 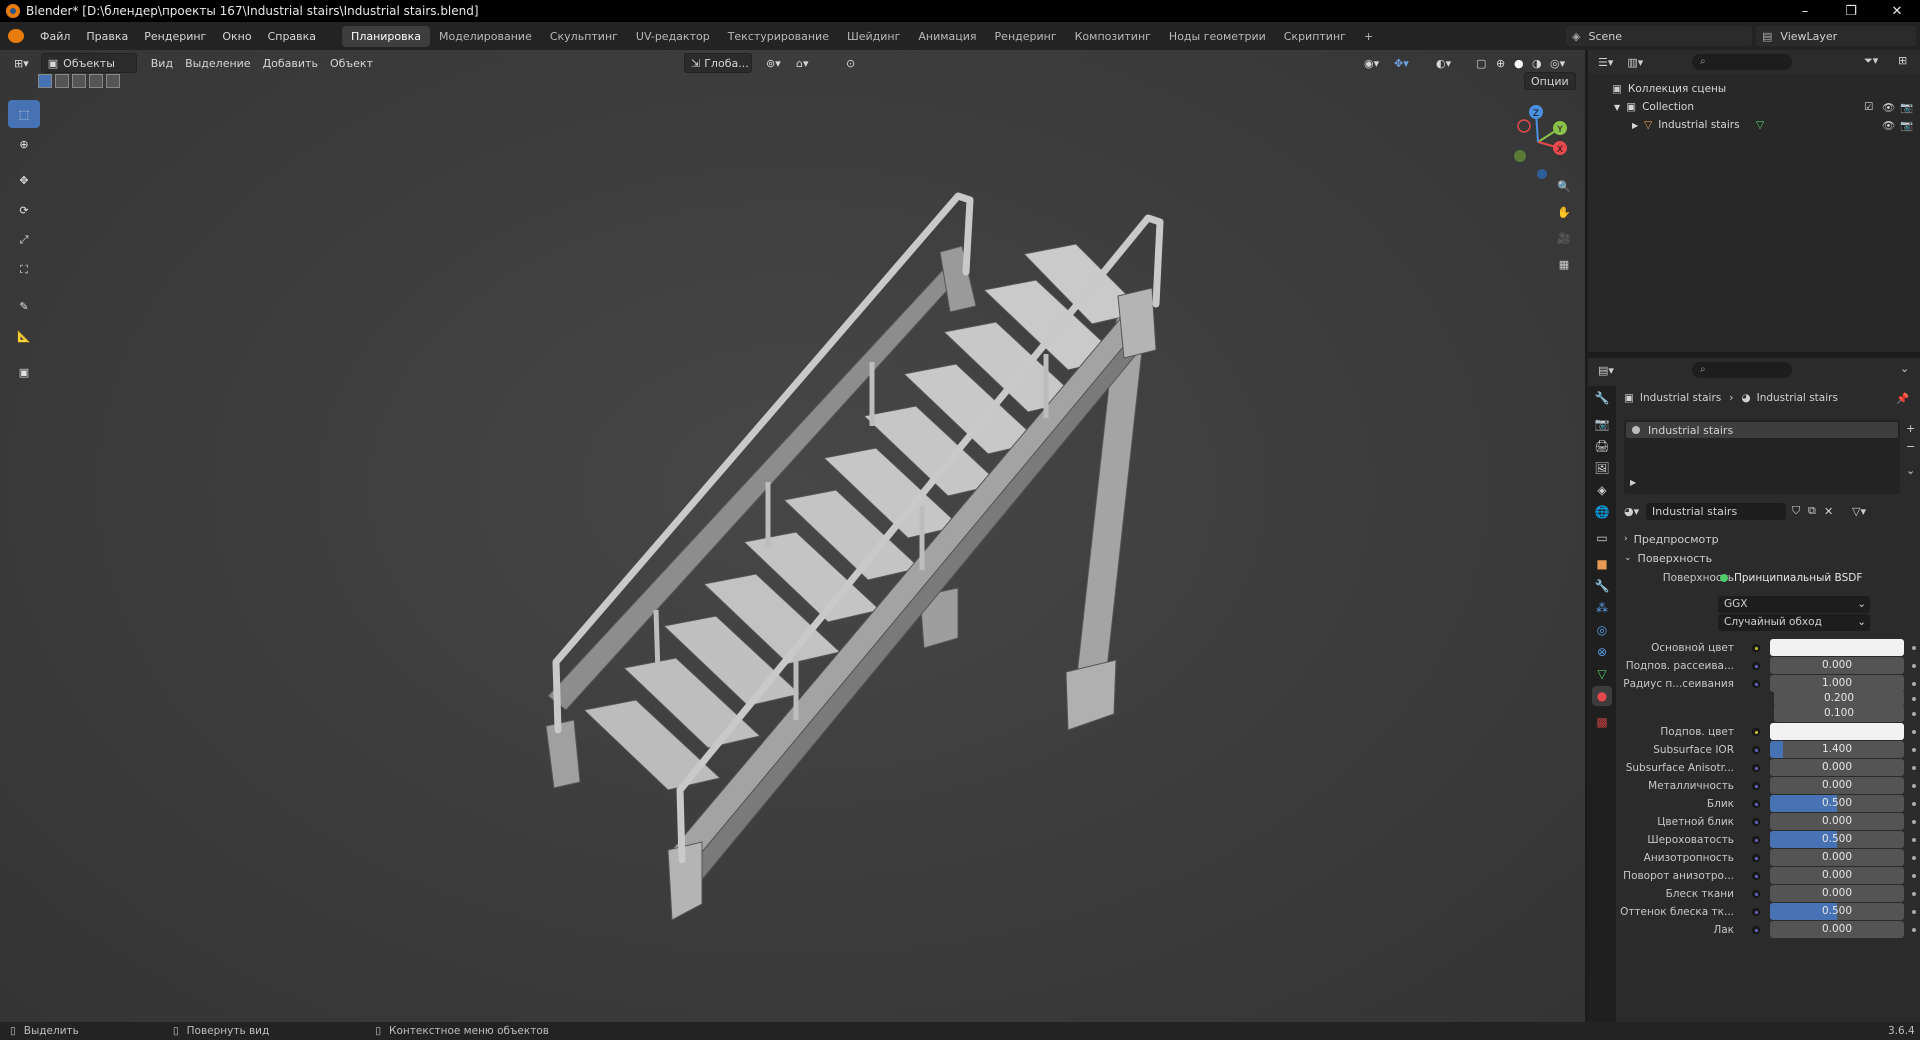 I want to click on menu-edit: Правка, so click(x=107, y=36).